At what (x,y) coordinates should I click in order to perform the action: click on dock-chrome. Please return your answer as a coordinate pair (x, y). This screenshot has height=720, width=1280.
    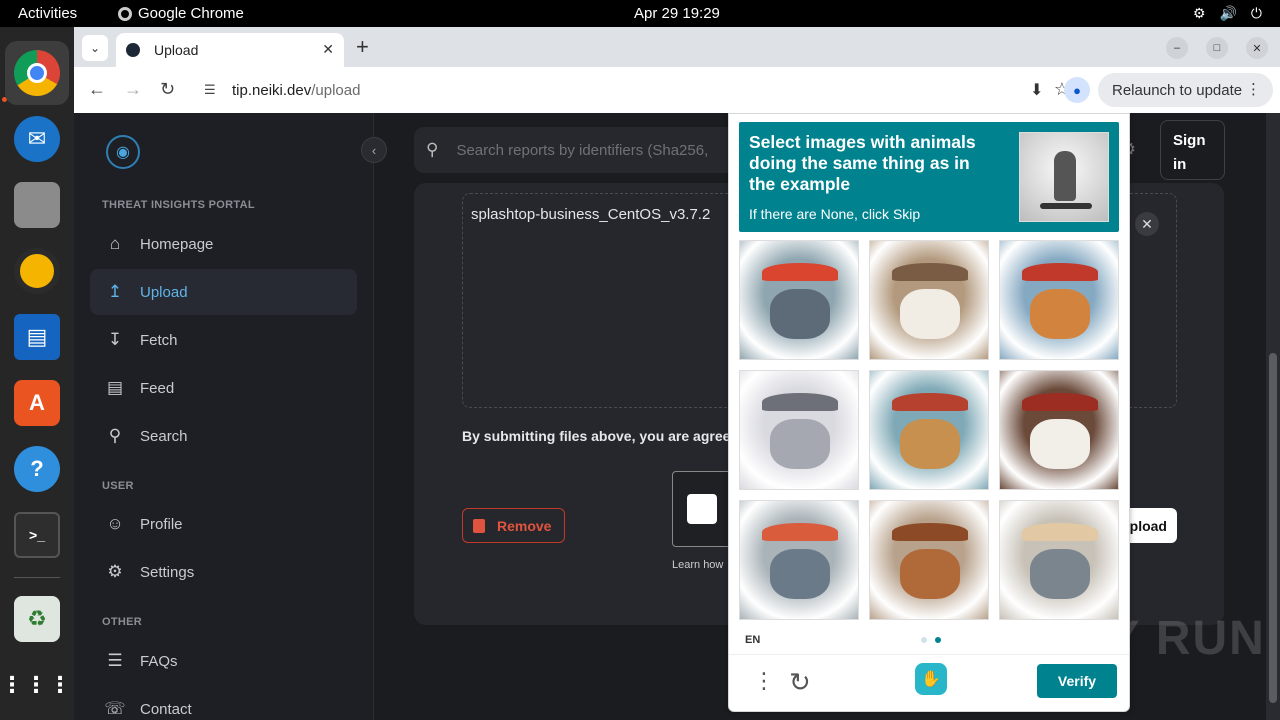
    Looking at the image, I should click on (37, 73).